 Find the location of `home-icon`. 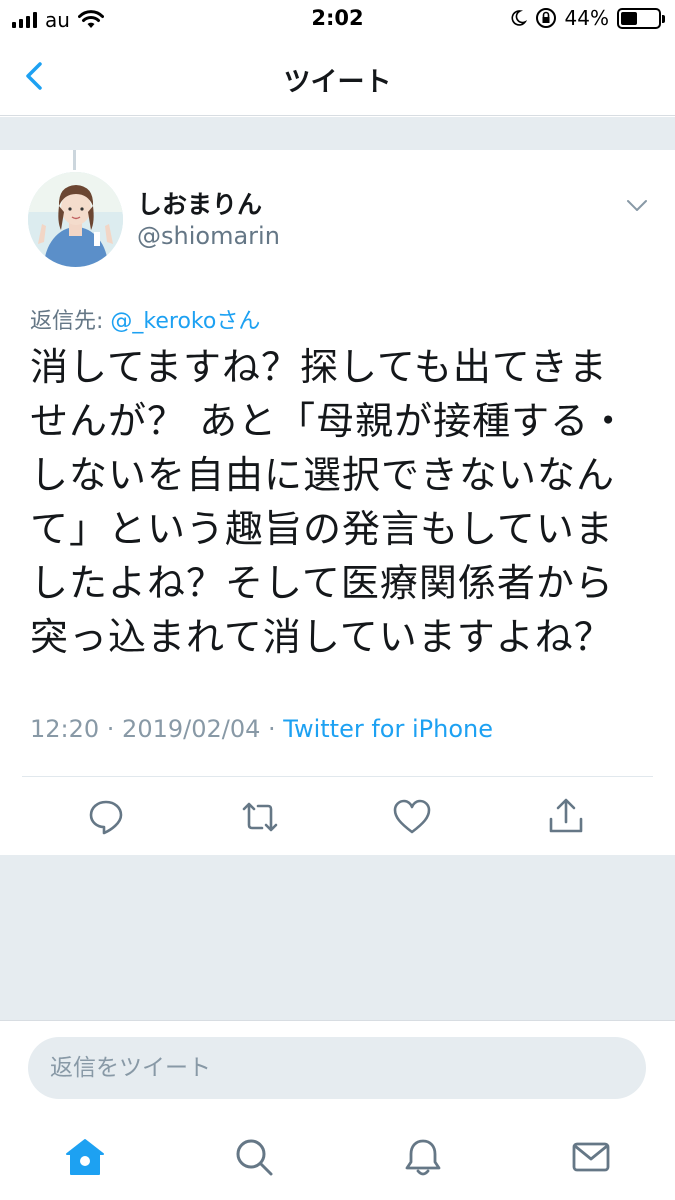

home-icon is located at coordinates (85, 1157).